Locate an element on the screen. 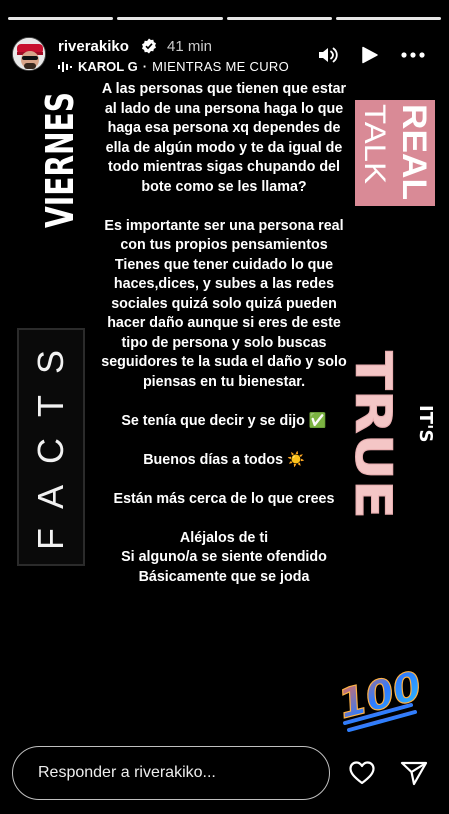 This screenshot has height=814, width=449. facts-text: FACTS is located at coordinates (50, 450).